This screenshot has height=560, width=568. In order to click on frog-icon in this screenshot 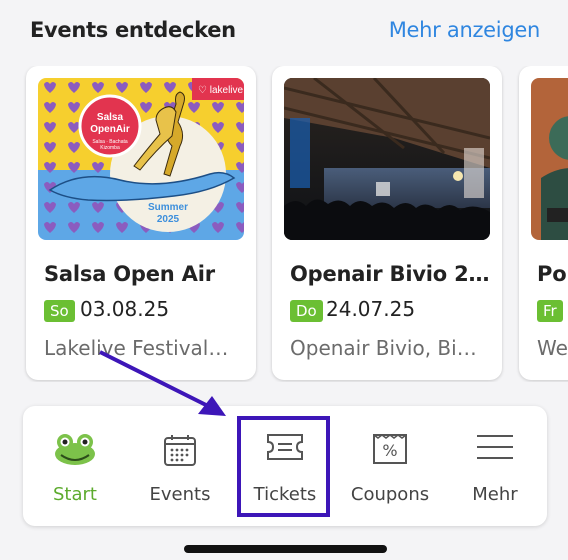, I will do `click(75, 451)`.